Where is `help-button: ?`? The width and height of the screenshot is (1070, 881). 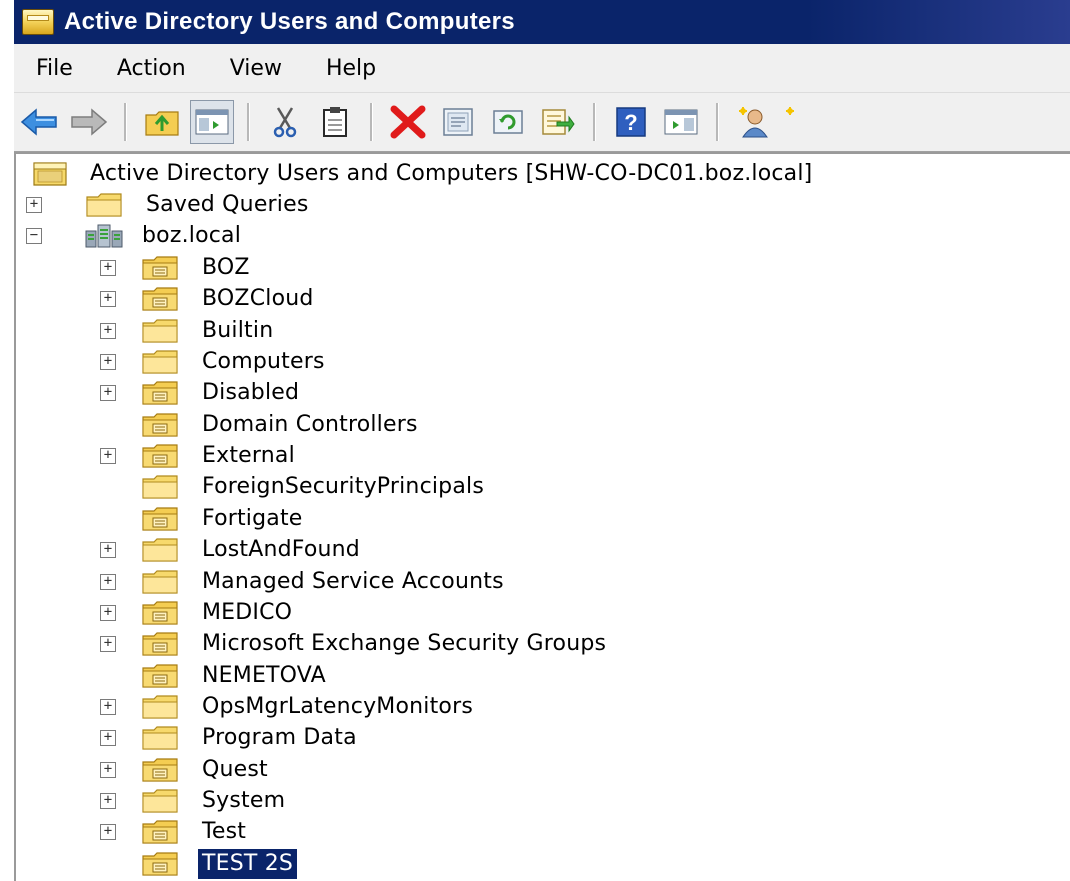 help-button: ? is located at coordinates (631, 122).